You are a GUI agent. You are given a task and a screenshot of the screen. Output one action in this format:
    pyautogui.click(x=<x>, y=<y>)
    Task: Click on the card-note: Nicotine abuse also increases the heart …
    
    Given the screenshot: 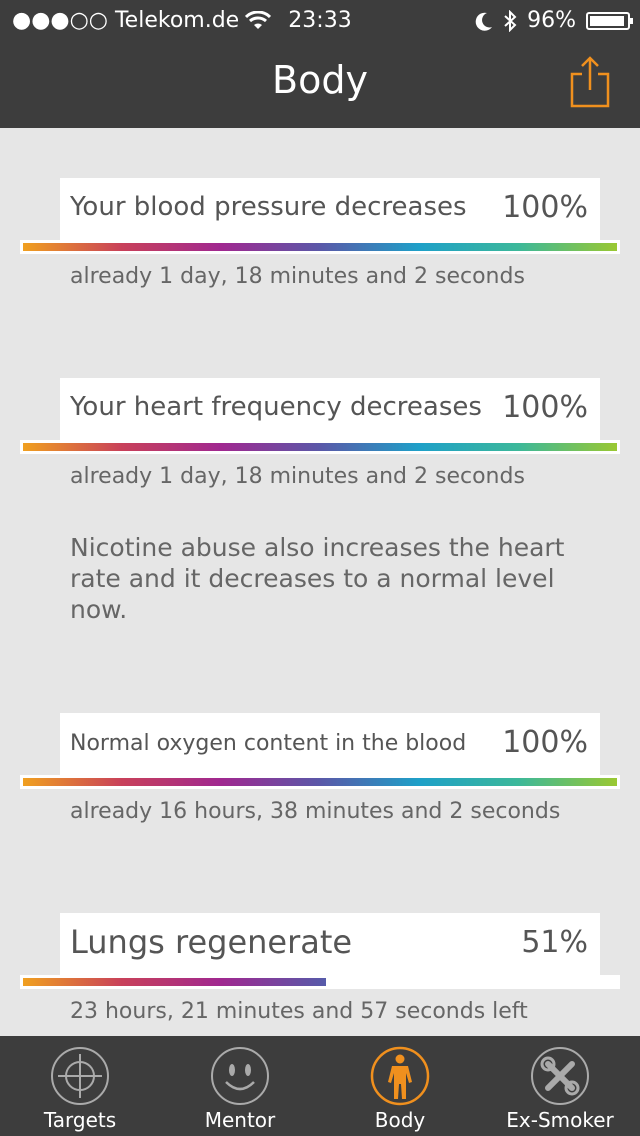 What is the action you would take?
    pyautogui.click(x=317, y=578)
    